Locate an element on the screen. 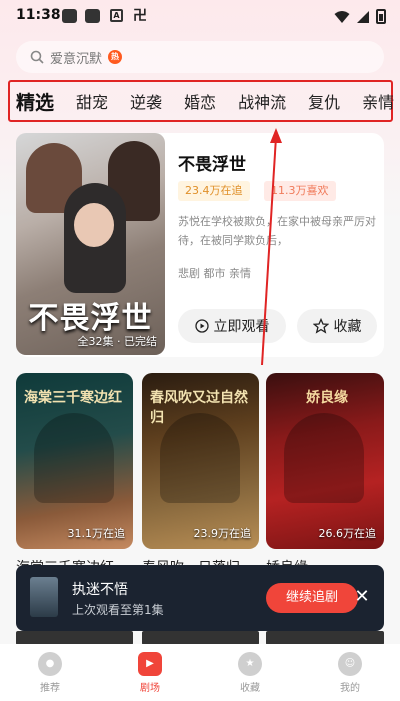 The width and height of the screenshot is (400, 701). drama-poster-title: 春风吹又过自然归 is located at coordinates (199, 408).